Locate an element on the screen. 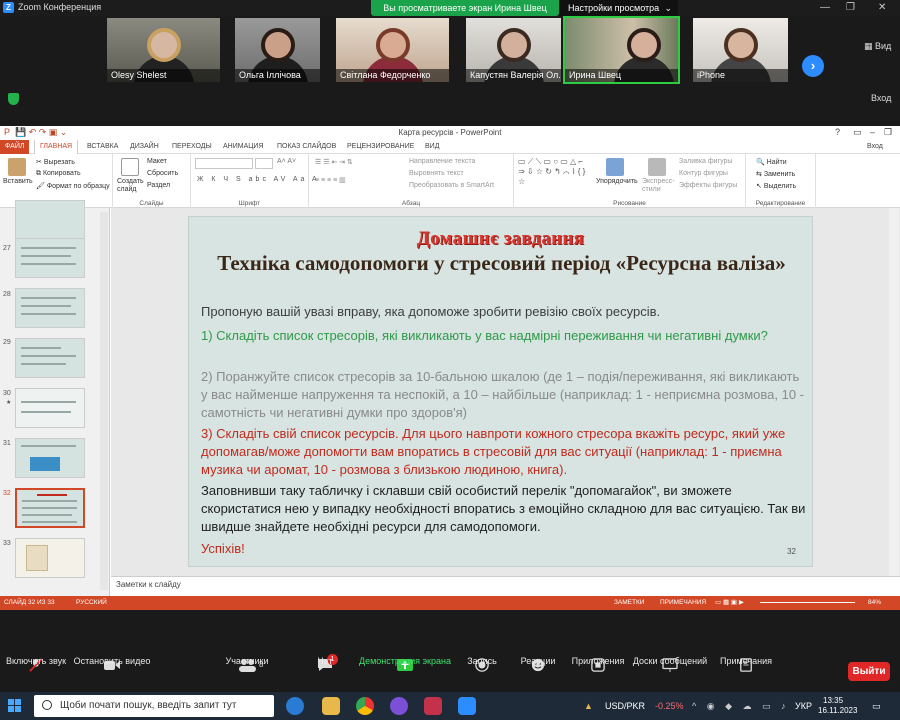  text-direction-button: Направление текста is located at coordinates (442, 161).